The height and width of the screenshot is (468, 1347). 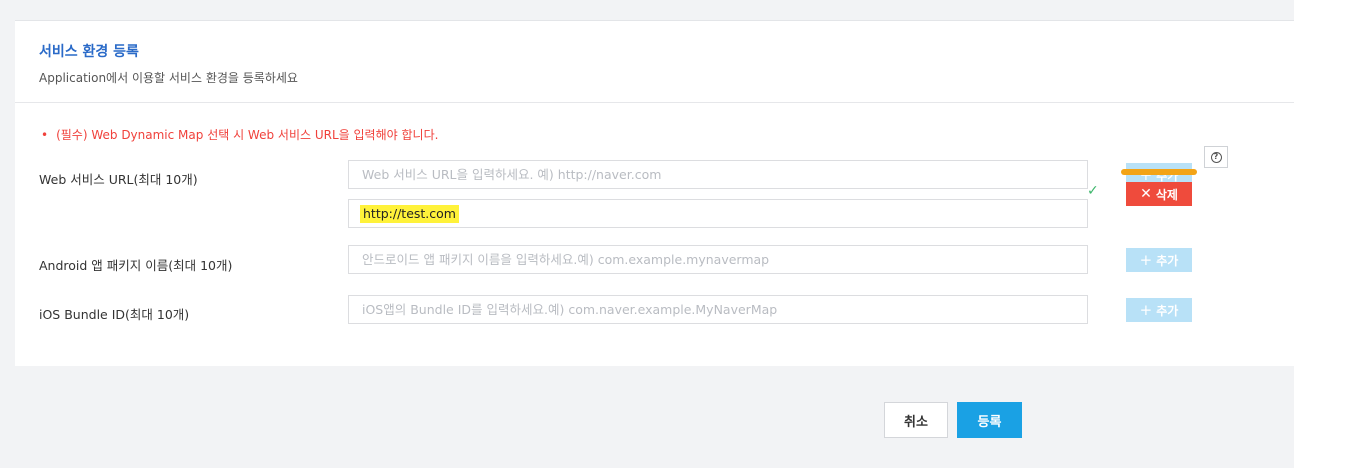 I want to click on help-button: ?, so click(x=1216, y=157).